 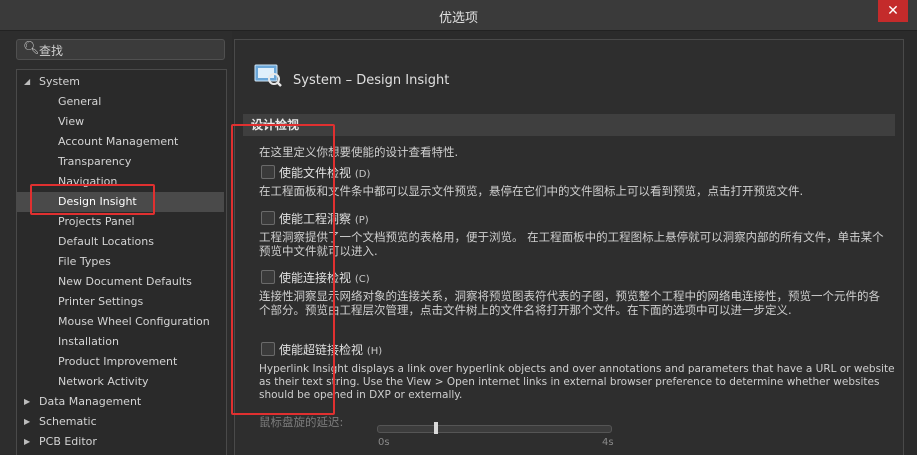 I want to click on window-title: 优选项, so click(x=458, y=18).